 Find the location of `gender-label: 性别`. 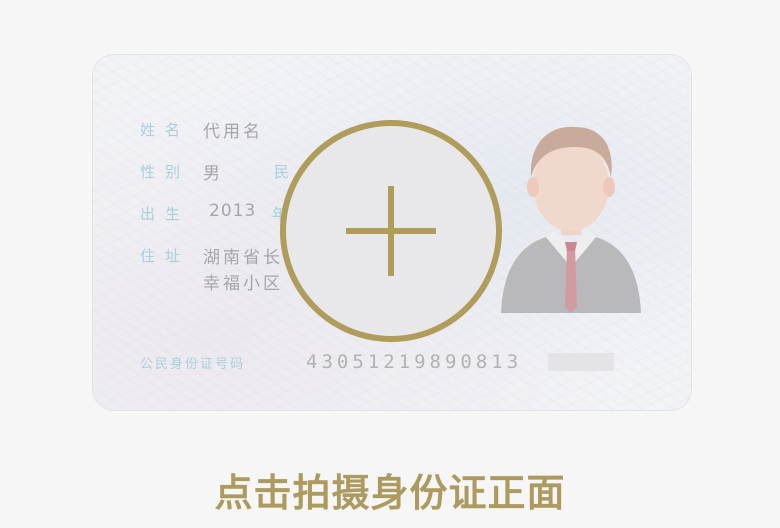

gender-label: 性别 is located at coordinates (165, 172).